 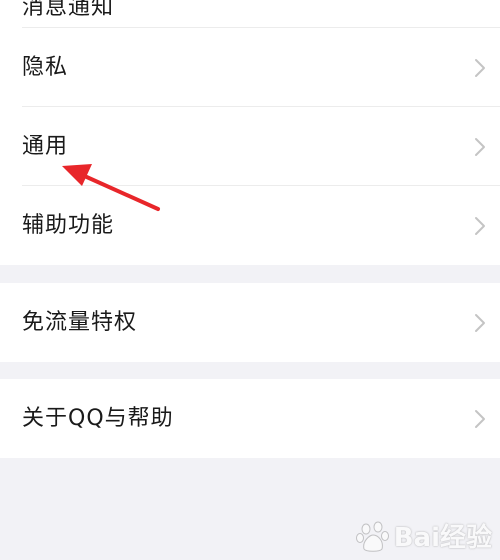 I want to click on settings-item-label: 免流量特权, so click(x=80, y=322).